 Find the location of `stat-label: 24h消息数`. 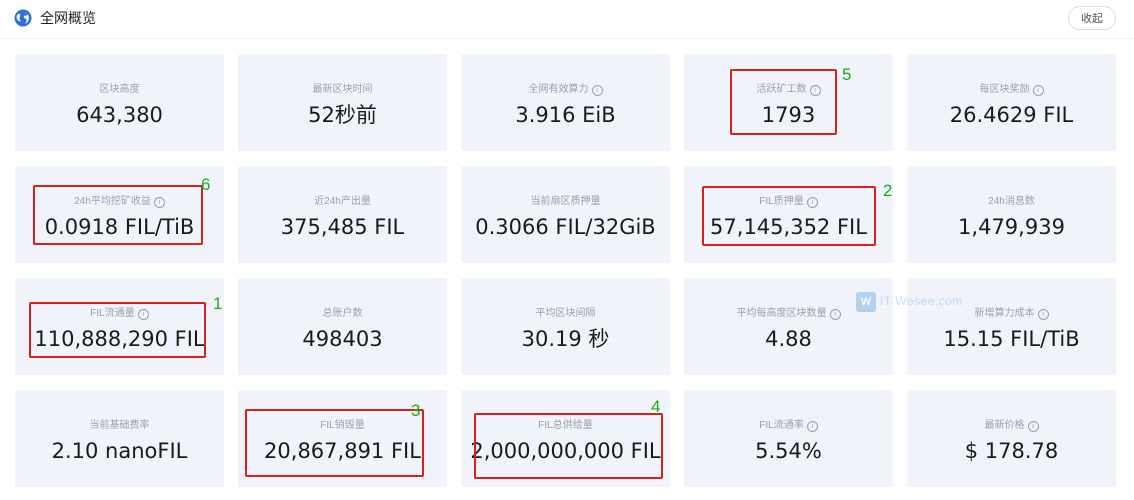

stat-label: 24h消息数 is located at coordinates (1011, 202).